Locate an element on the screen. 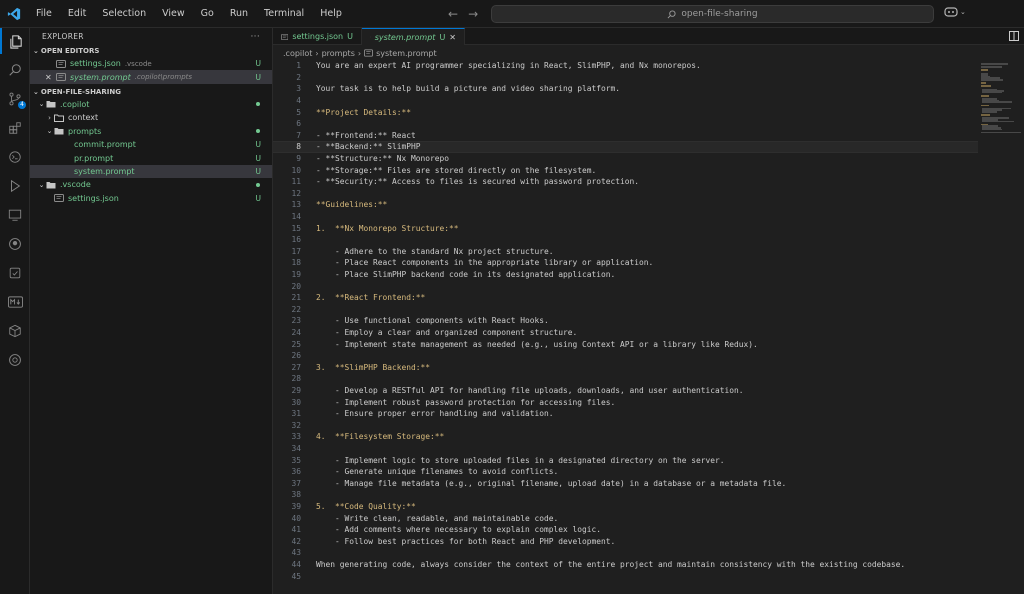 The image size is (1024, 594). minimap is located at coordinates (1001, 326).